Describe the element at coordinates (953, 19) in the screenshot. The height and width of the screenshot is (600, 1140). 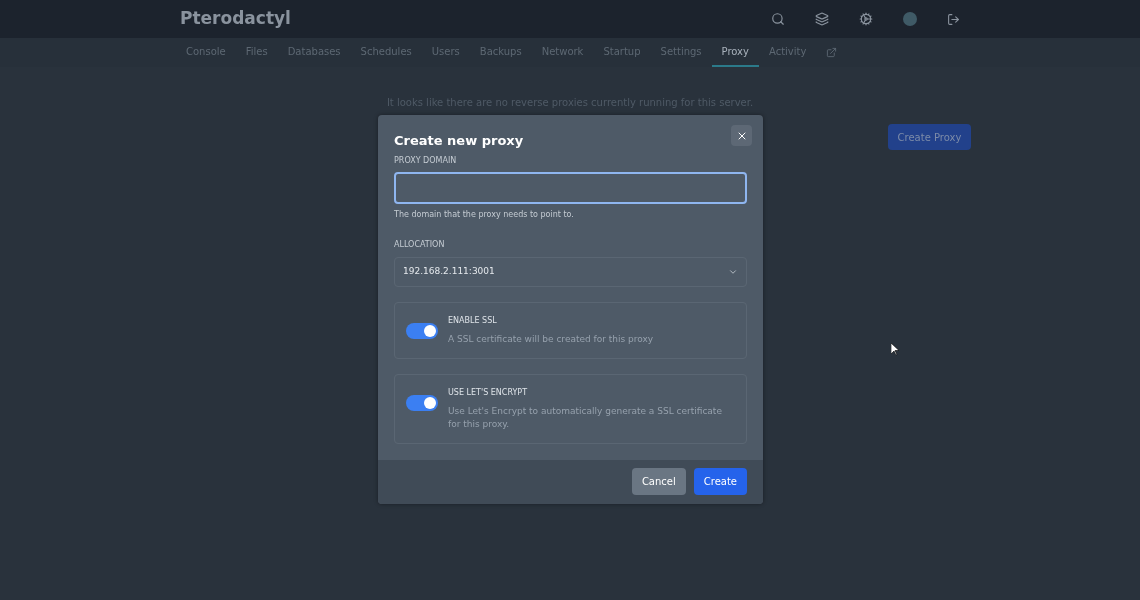
I see `logout-icon` at that location.